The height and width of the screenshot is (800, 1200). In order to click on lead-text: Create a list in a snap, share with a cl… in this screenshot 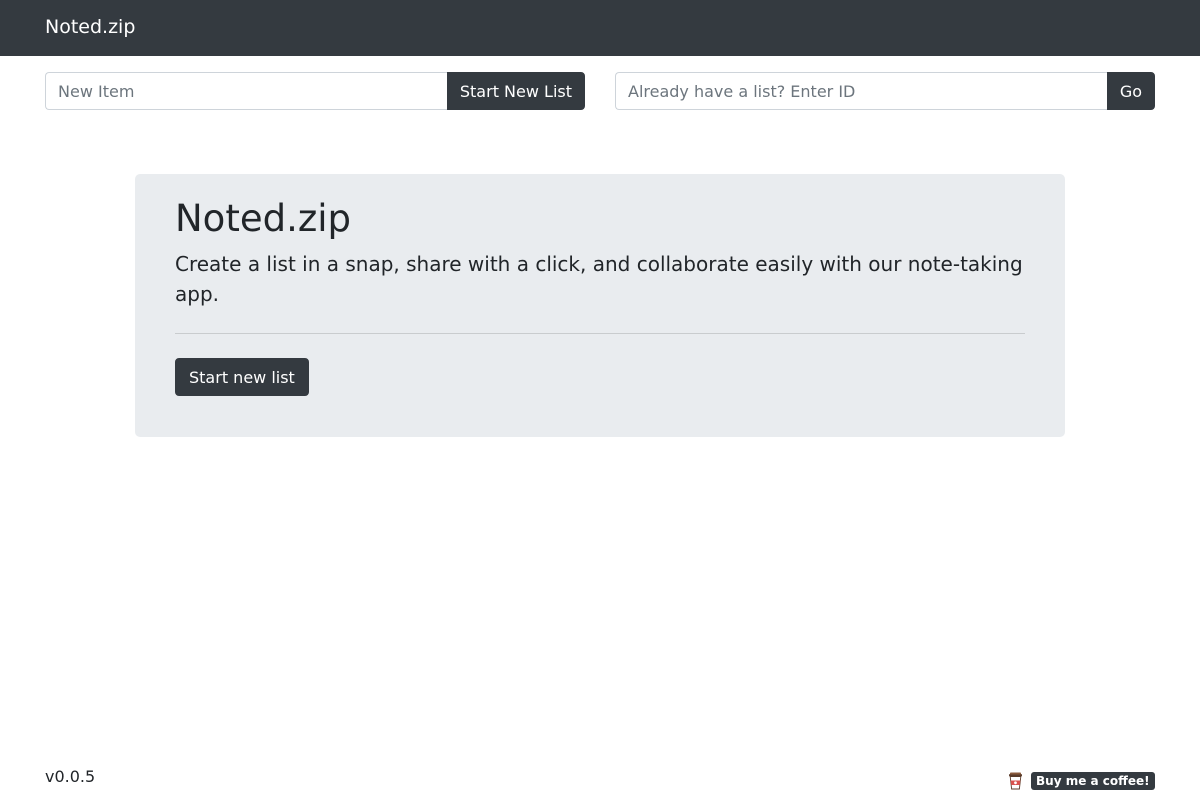, I will do `click(599, 279)`.